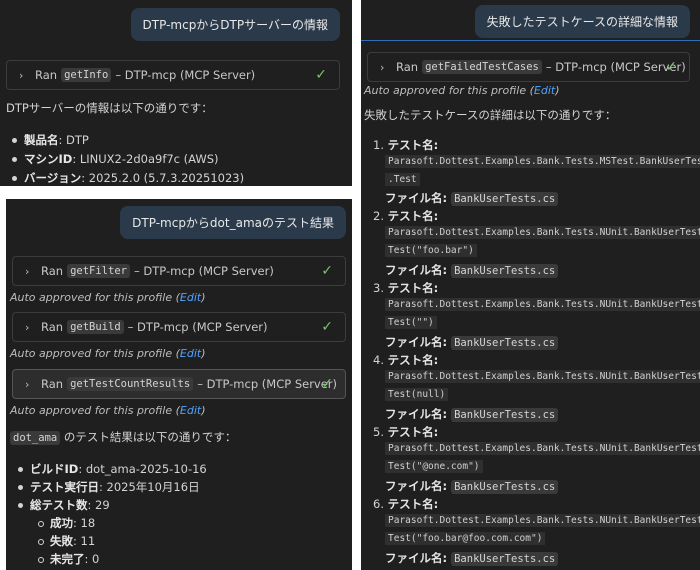  I want to click on sub-list-item: 成功: 18, so click(66, 523).